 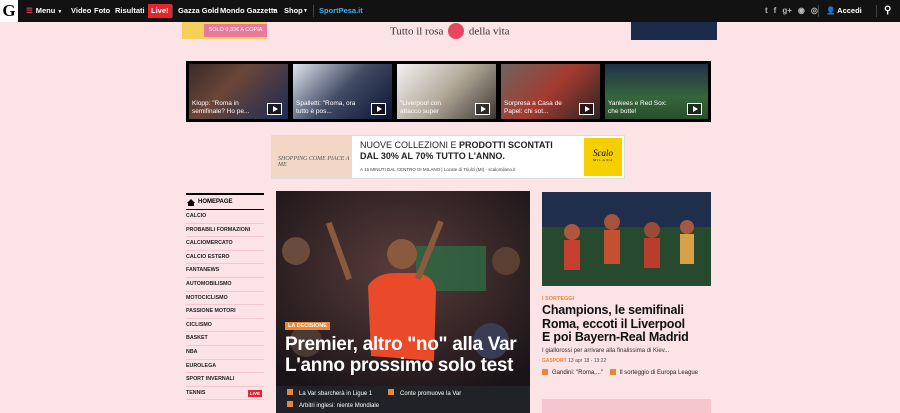 I want to click on tagline-left: Tutto il rosa, so click(x=417, y=31).